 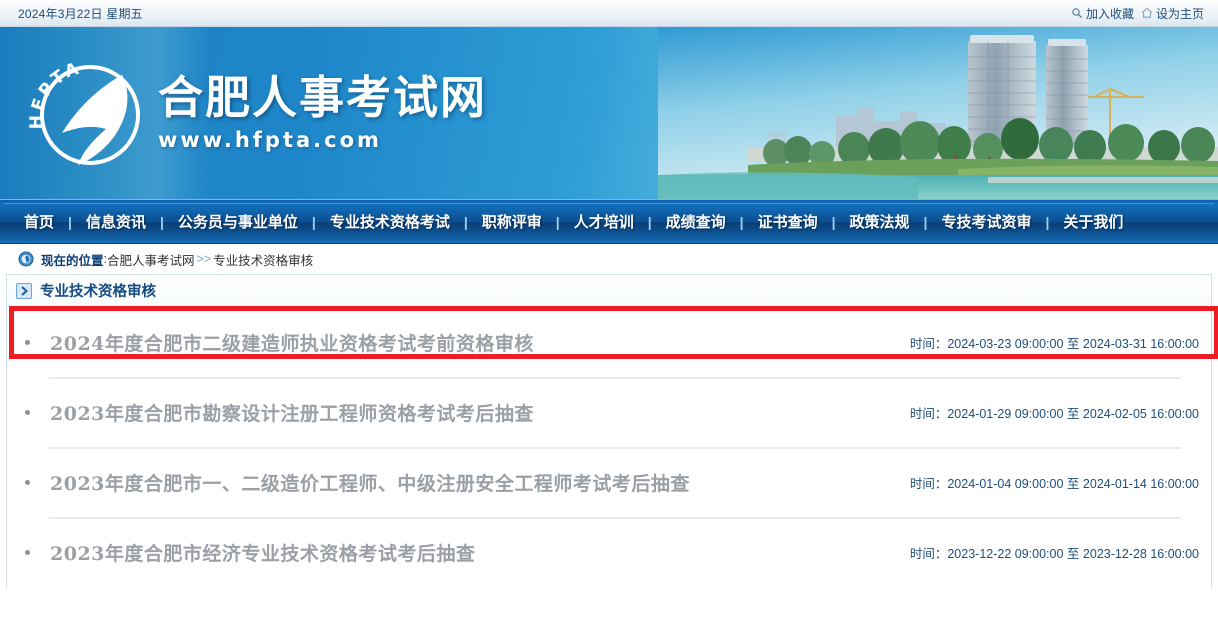 I want to click on nav-item-9: 专技考试资审, so click(x=986, y=221).